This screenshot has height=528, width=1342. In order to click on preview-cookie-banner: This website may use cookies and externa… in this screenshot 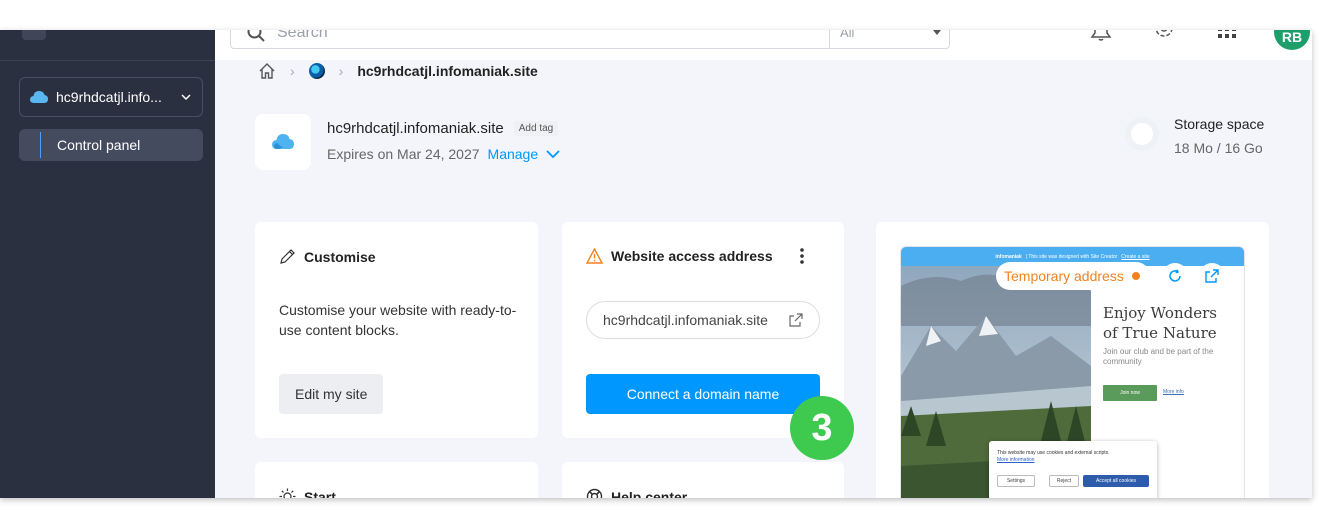, I will do `click(1073, 469)`.